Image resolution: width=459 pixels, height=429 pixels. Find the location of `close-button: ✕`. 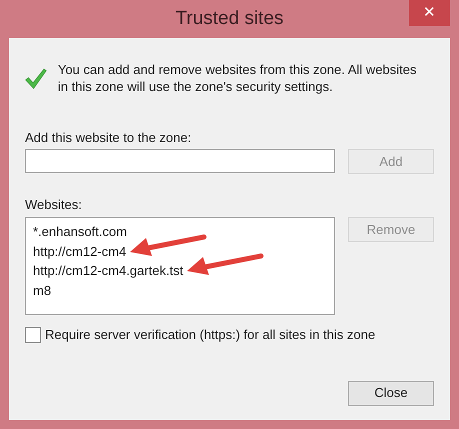

close-button: ✕ is located at coordinates (429, 13).